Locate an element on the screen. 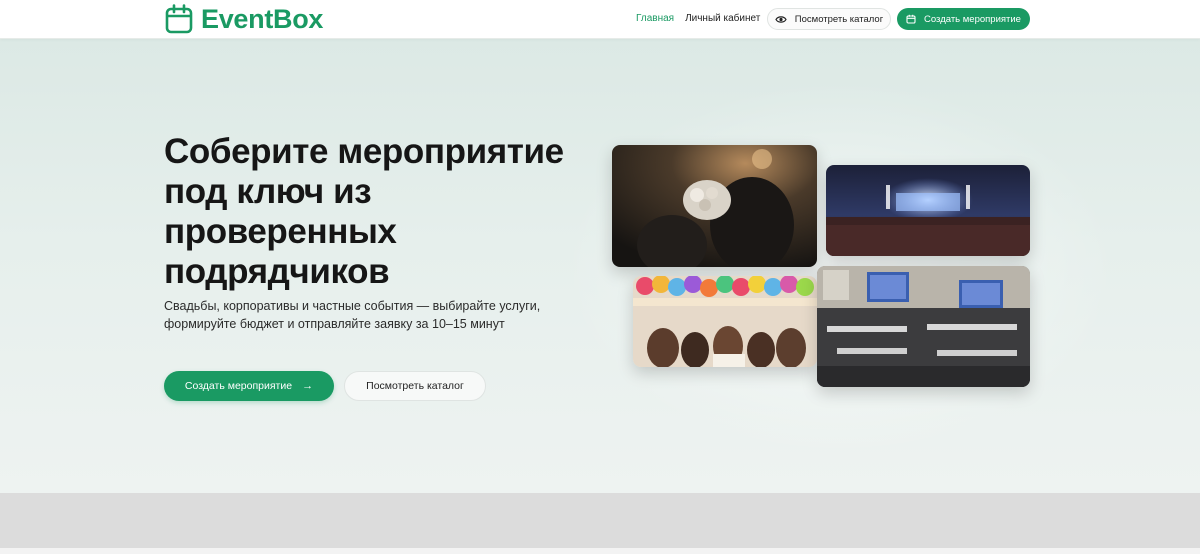  hero-catalog-button-label: Посмотреть каталог is located at coordinates (415, 386).